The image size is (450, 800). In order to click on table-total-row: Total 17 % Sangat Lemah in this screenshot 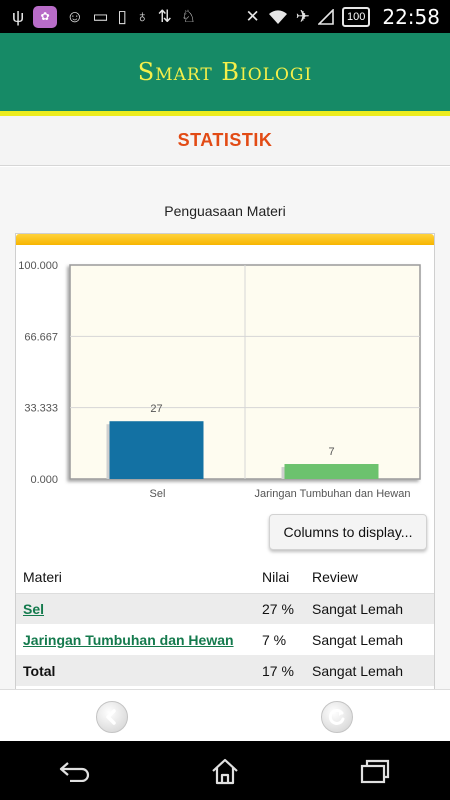, I will do `click(225, 670)`.